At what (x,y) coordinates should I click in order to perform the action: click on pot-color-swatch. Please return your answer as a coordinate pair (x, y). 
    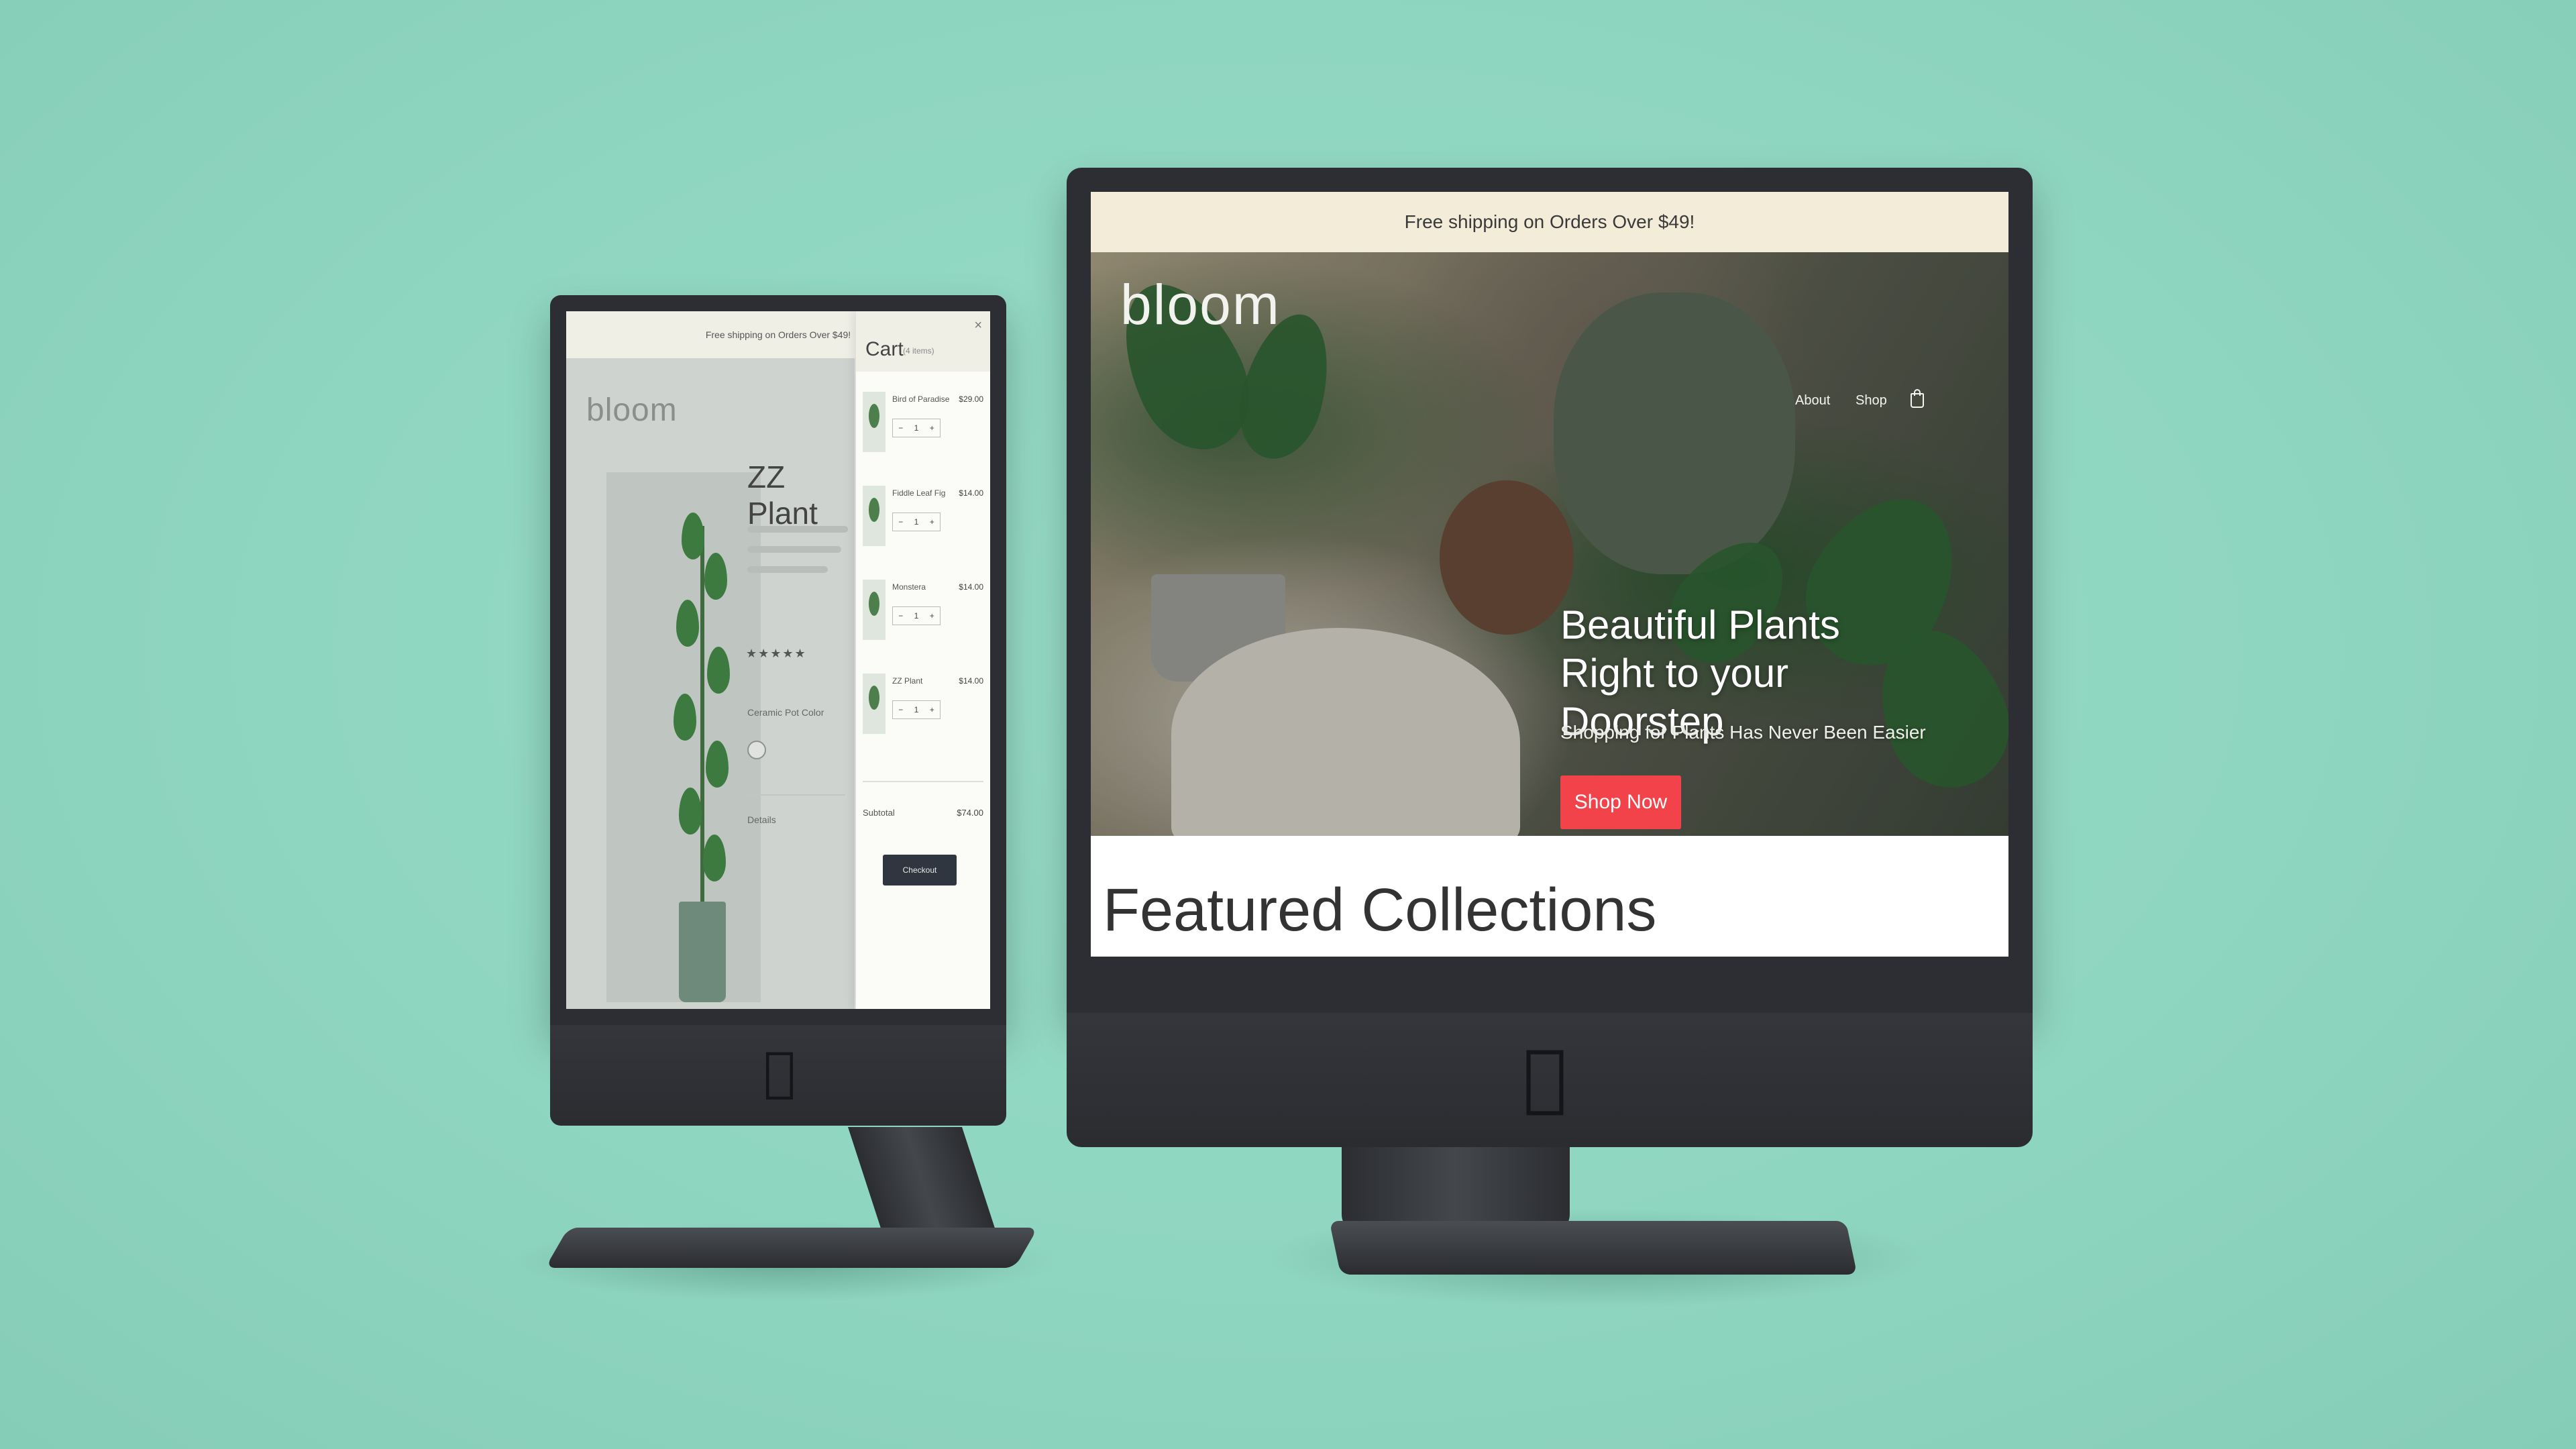
    Looking at the image, I should click on (756, 750).